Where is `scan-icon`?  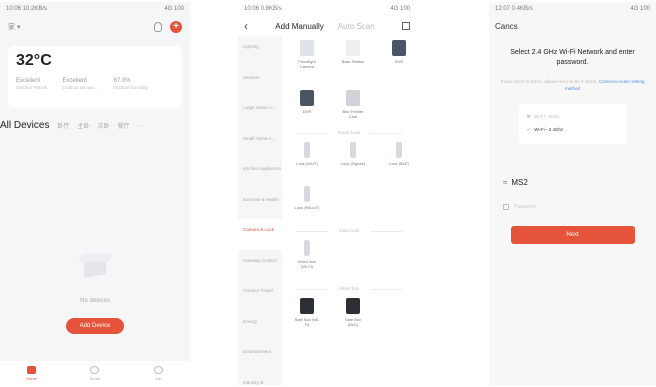
scan-icon is located at coordinates (406, 26).